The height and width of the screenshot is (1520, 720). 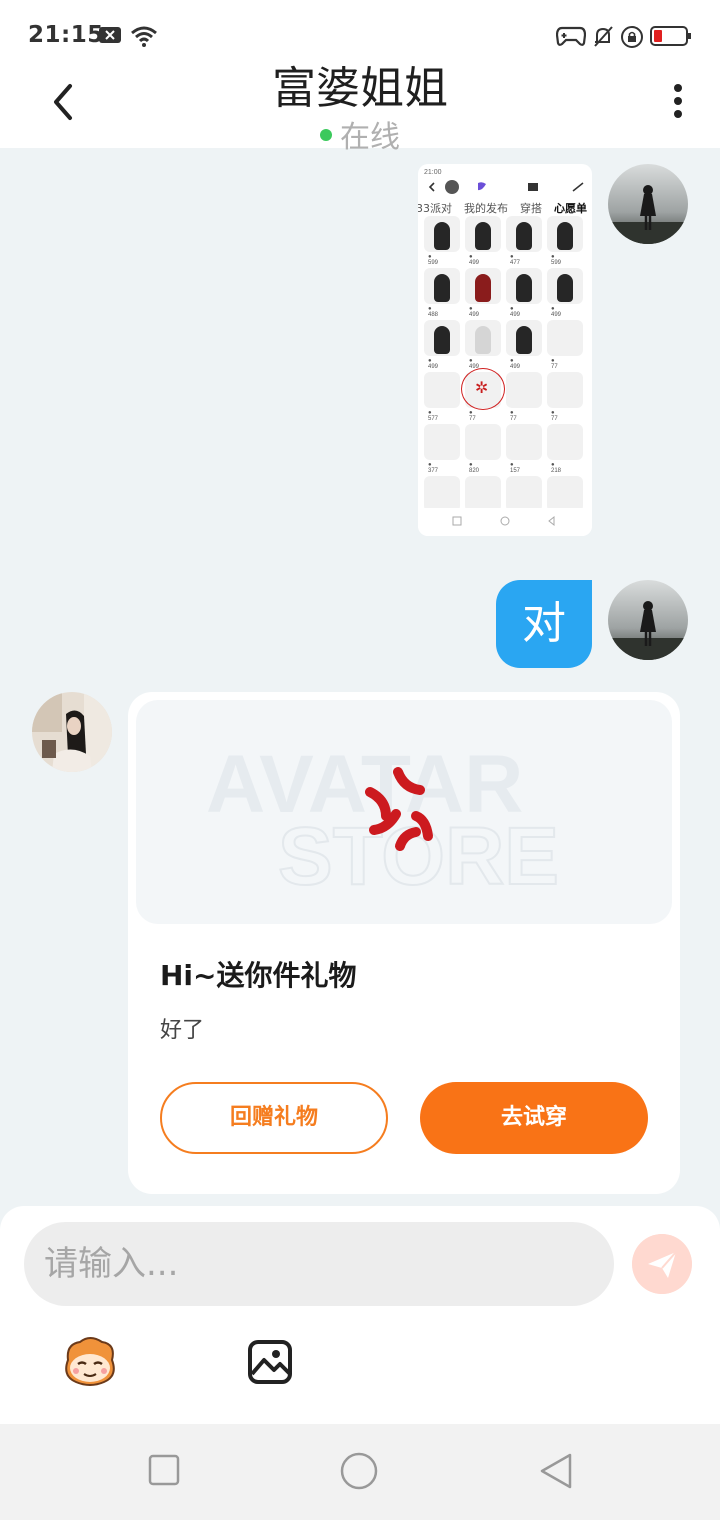 What do you see at coordinates (678, 102) in the screenshot?
I see `more-options-icon` at bounding box center [678, 102].